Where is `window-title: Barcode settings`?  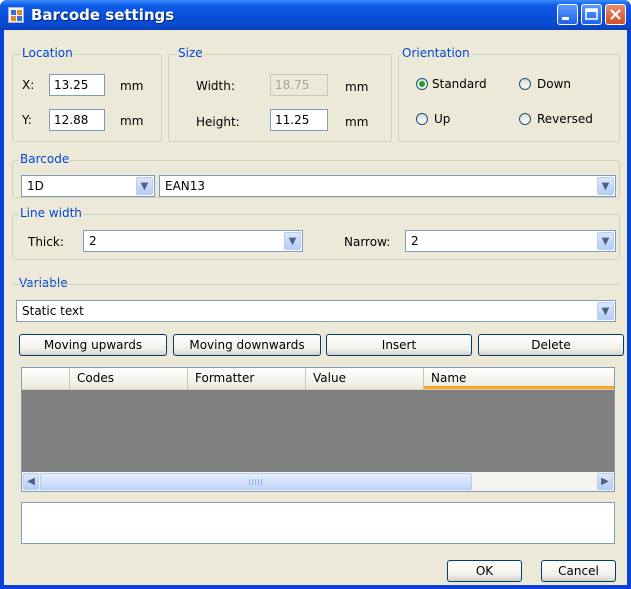 window-title: Barcode settings is located at coordinates (103, 15).